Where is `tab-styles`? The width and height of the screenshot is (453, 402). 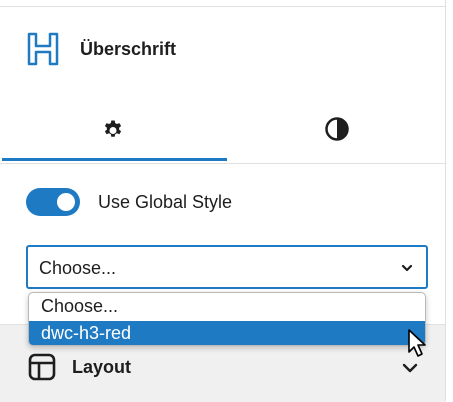
tab-styles is located at coordinates (337, 129).